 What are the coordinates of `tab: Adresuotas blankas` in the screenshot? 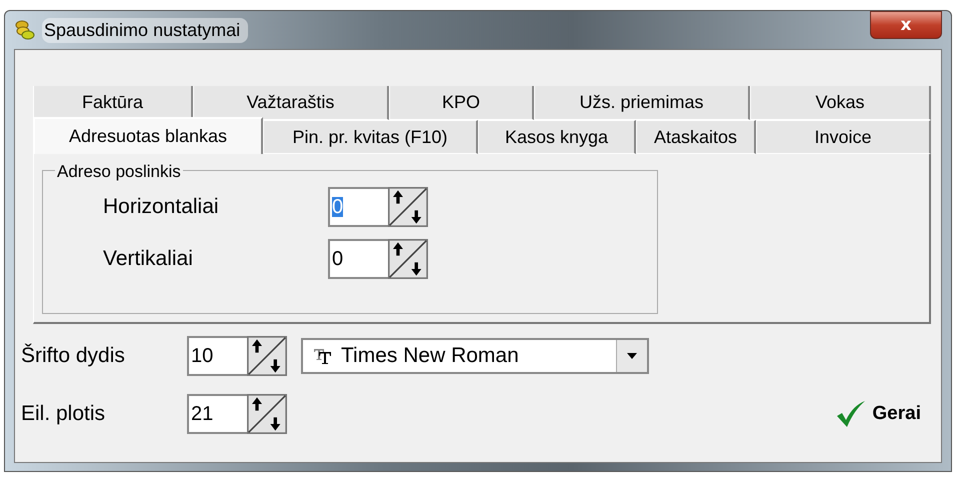 It's located at (148, 135).